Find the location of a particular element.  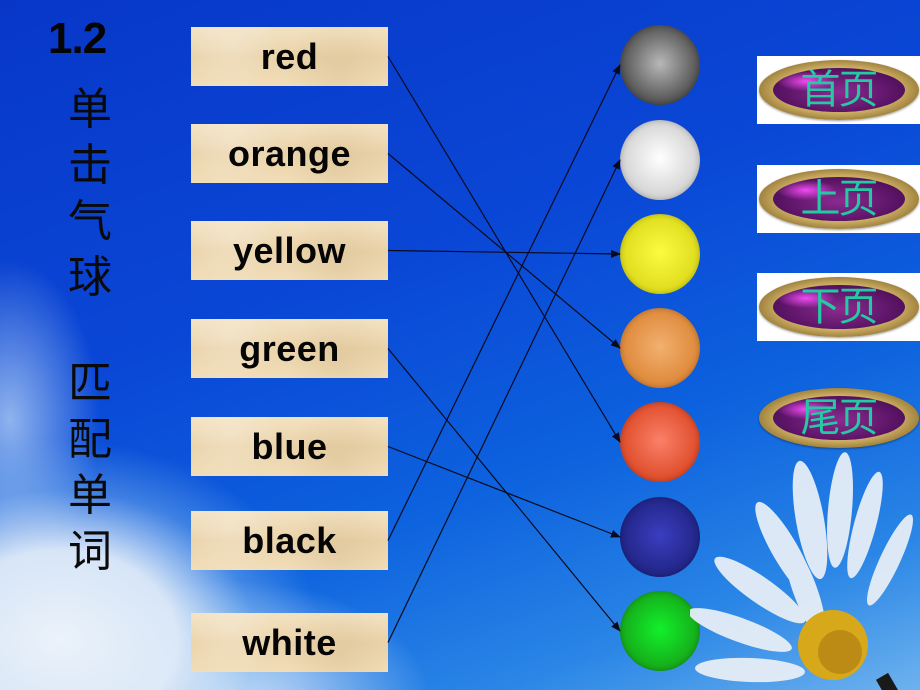

arrow-red-to-red is located at coordinates (504, 249).